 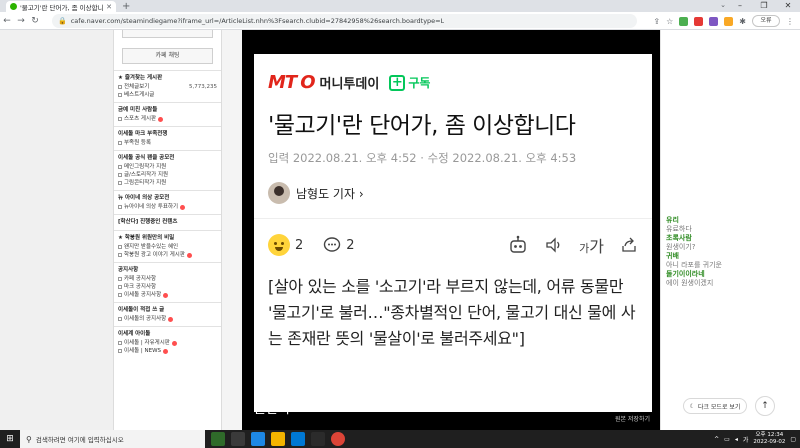 What do you see at coordinates (731, 256) in the screenshot?
I see `chat-username: 귀배` at bounding box center [731, 256].